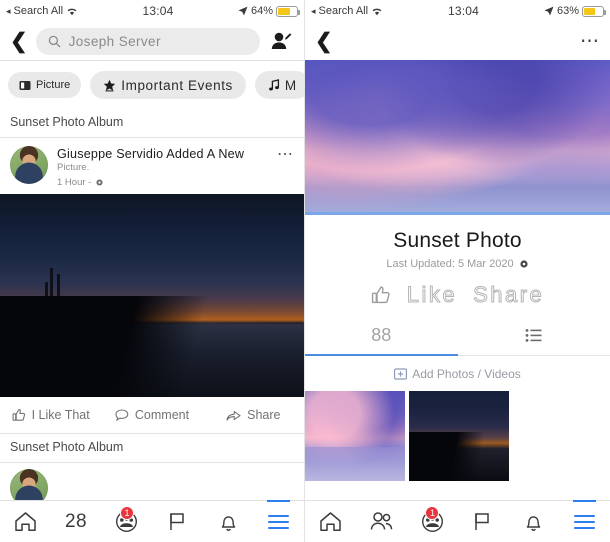 The height and width of the screenshot is (542, 610). What do you see at coordinates (127, 513) in the screenshot?
I see `groups-badge: 1` at bounding box center [127, 513].